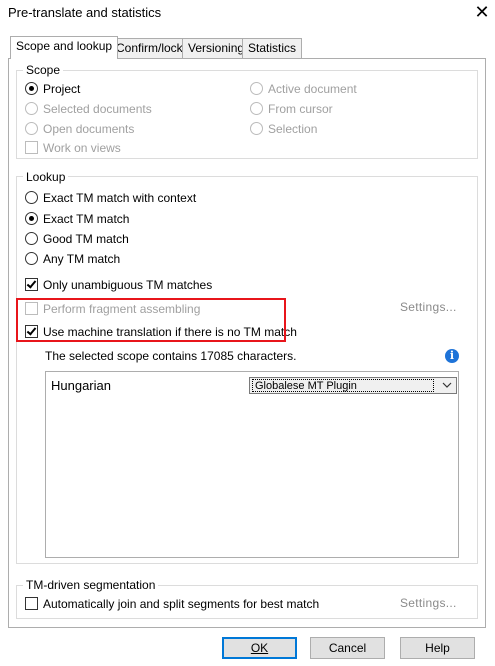 The width and height of the screenshot is (495, 666). I want to click on exact-tm-match-radio, so click(31, 218).